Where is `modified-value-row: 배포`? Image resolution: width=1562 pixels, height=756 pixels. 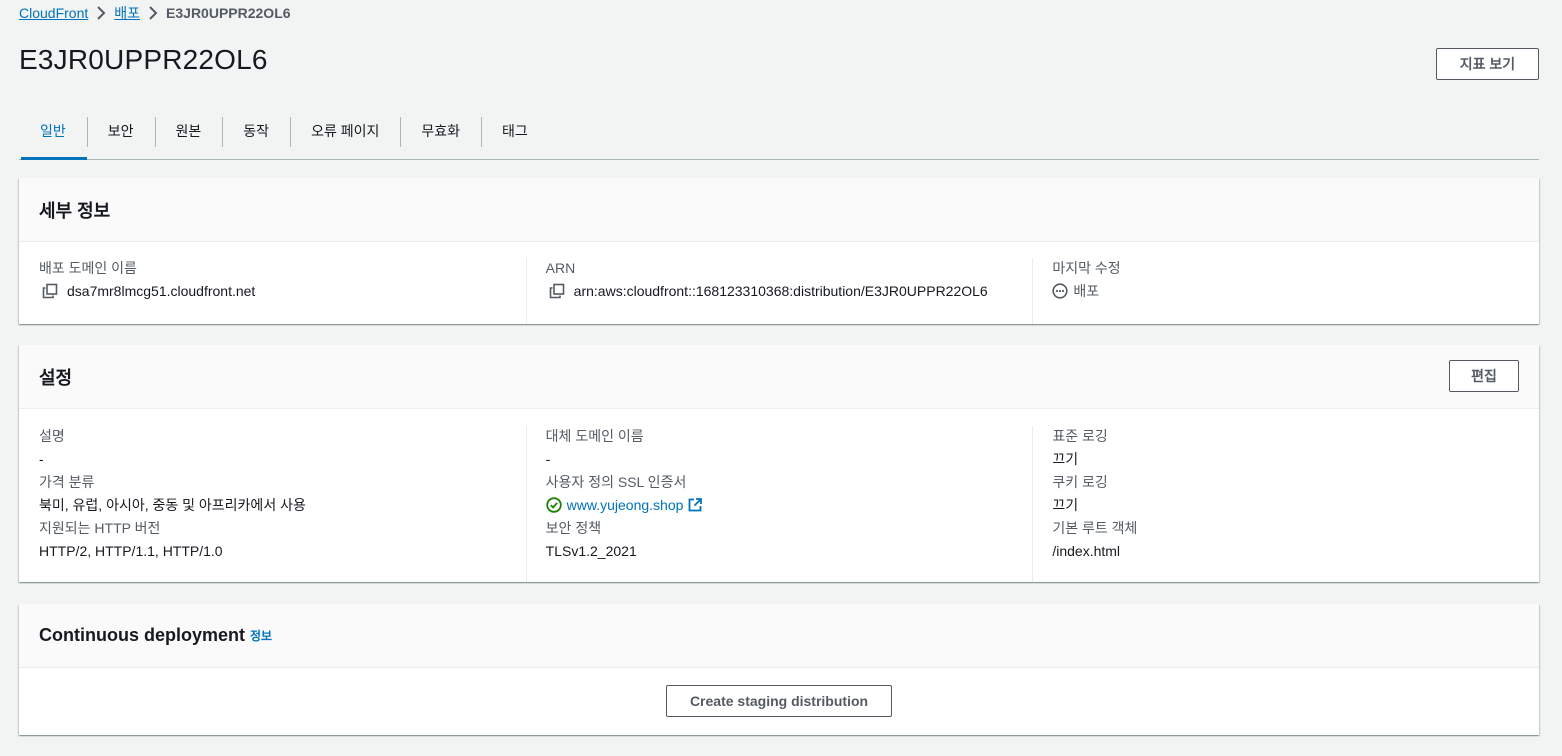 modified-value-row: 배포 is located at coordinates (1285, 291).